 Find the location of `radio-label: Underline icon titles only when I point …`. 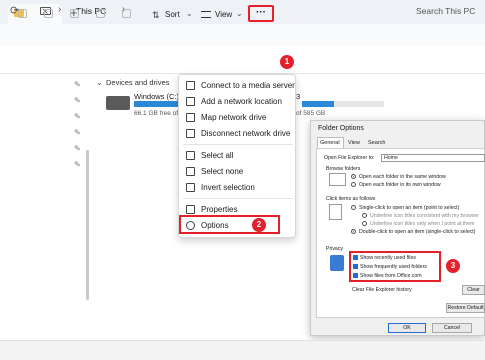

radio-label: Underline icon titles only when I point … is located at coordinates (422, 224).